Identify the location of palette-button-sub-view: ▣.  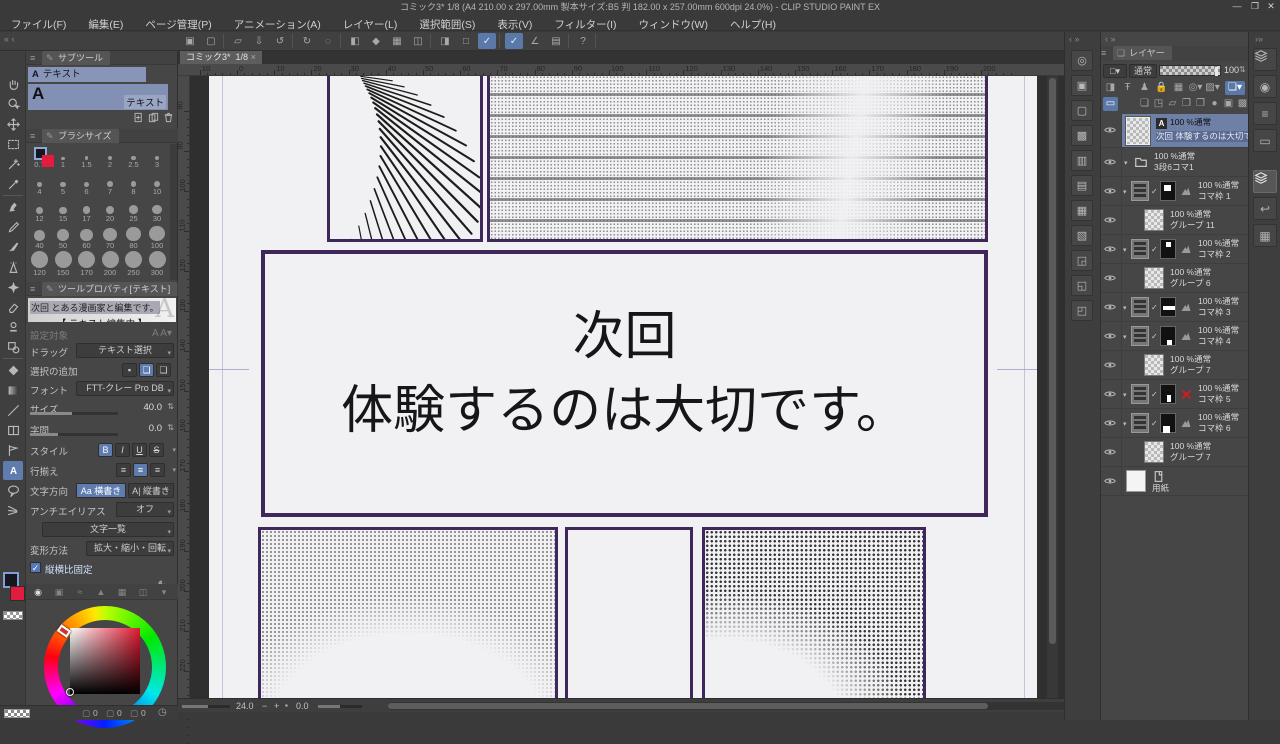
(1082, 85).